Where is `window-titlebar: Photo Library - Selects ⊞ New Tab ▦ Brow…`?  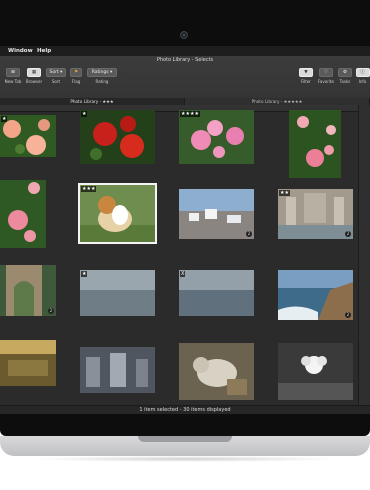
window-titlebar: Photo Library - Selects ⊞ New Tab ▦ Brow… is located at coordinates (185, 84).